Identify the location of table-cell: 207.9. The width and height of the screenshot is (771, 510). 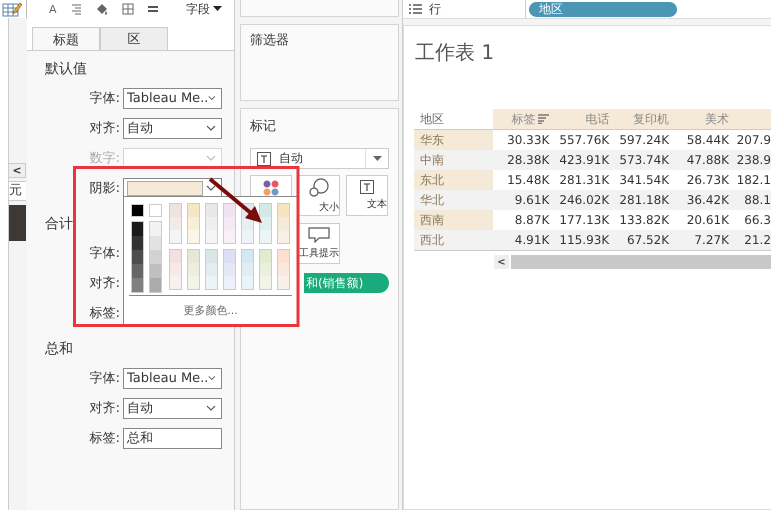
(752, 140).